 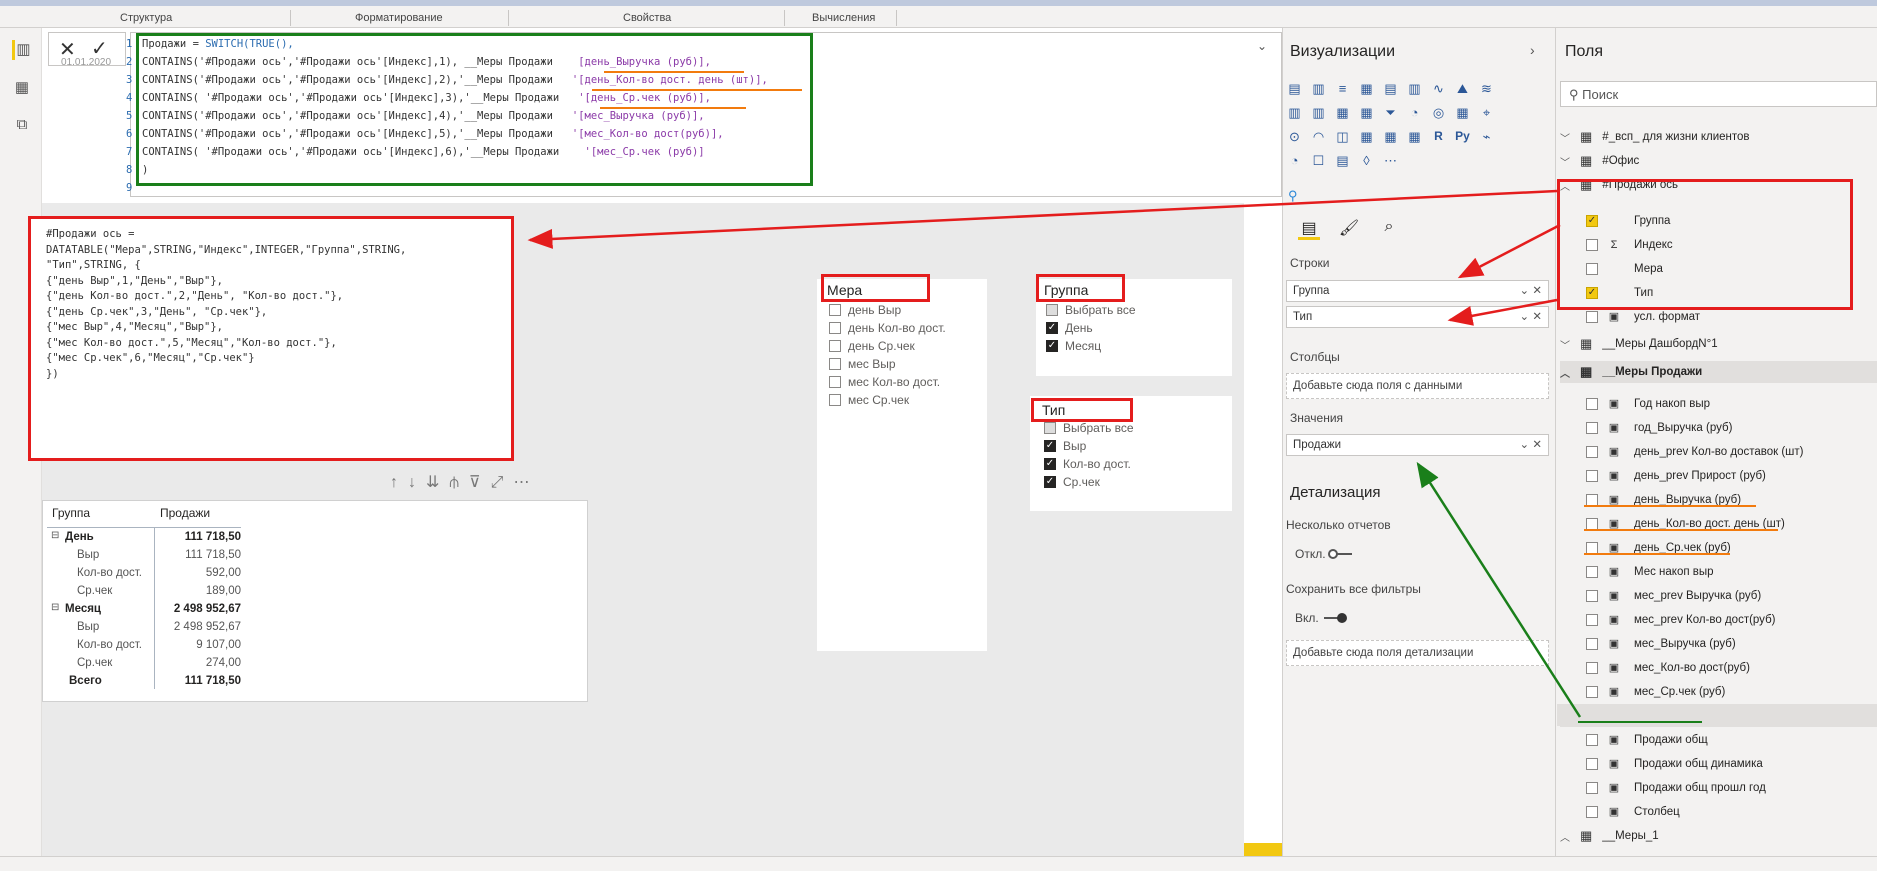 I want to click on 100-column-icon: ▥, so click(x=1414, y=88).